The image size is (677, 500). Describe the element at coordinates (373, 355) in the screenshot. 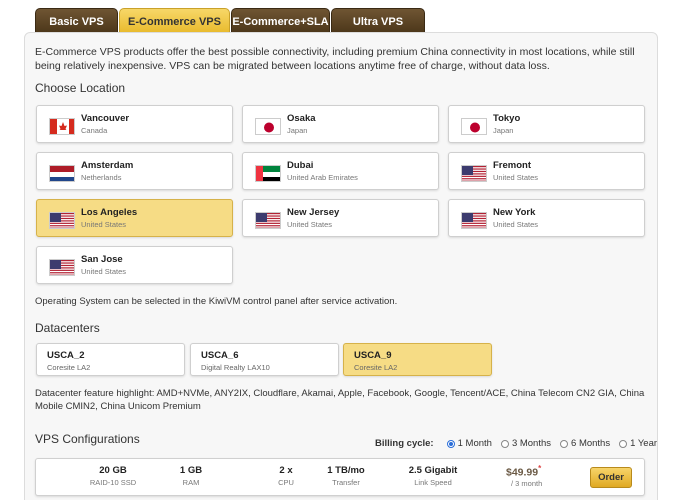

I see `datacenter-name: USCA_9` at that location.